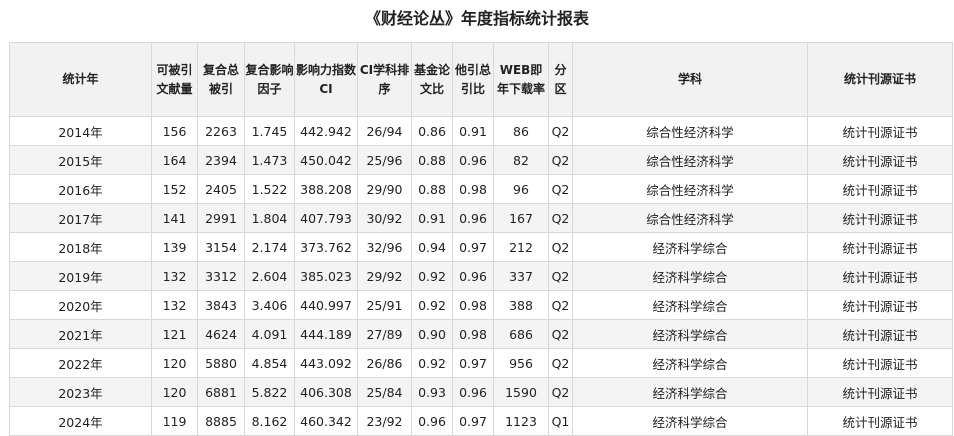  Describe the element at coordinates (521, 334) in the screenshot. I see `cell-web-download: 686` at that location.